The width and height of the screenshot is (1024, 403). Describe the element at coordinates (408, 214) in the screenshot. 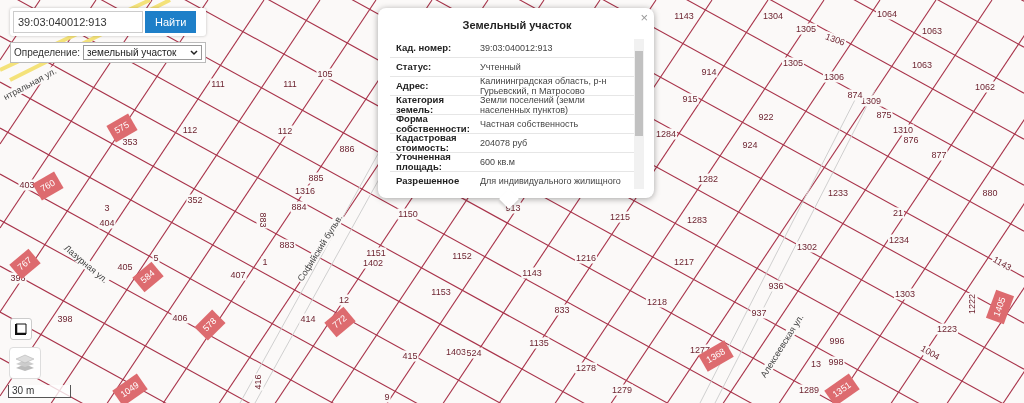

I see `parcel-number: 1150` at that location.